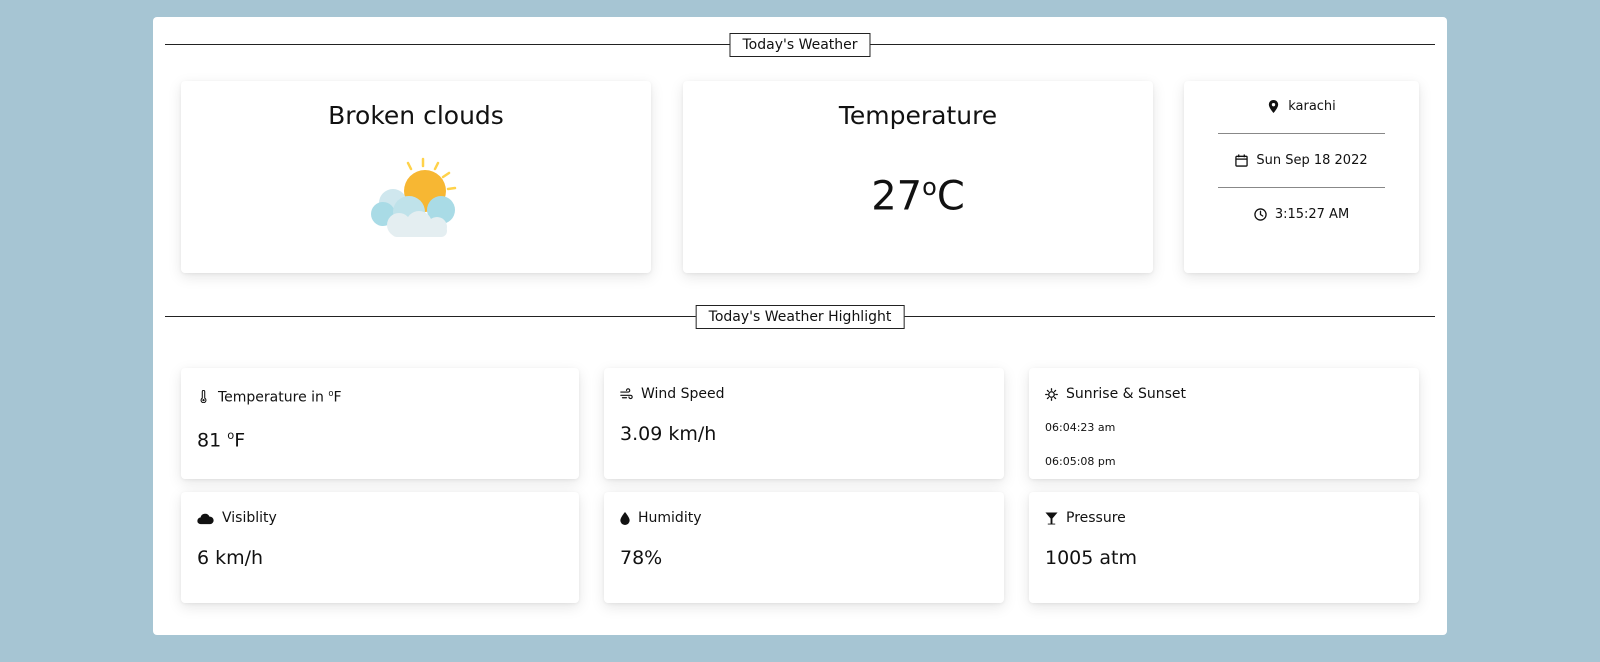 This screenshot has height=662, width=1600. I want to click on humidity-value: 78%, so click(641, 558).